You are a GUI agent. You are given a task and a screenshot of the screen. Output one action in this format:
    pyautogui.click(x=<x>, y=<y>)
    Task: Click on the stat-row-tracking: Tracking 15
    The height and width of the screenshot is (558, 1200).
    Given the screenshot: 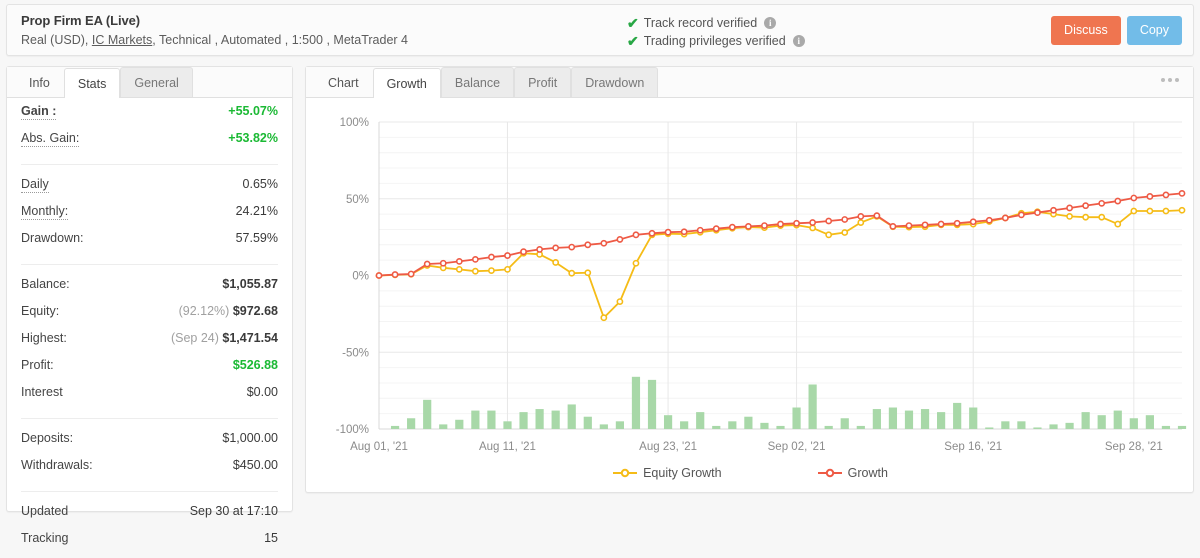 What is the action you would take?
    pyautogui.click(x=149, y=544)
    